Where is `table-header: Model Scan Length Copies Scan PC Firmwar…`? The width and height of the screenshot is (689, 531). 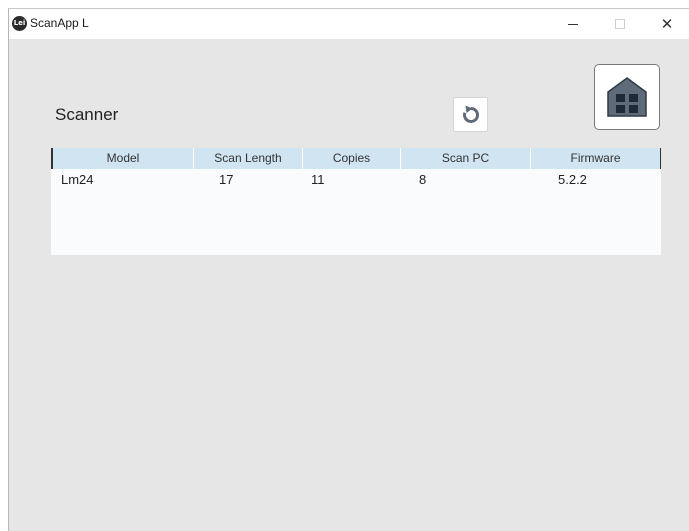 table-header: Model Scan Length Copies Scan PC Firmwar… is located at coordinates (356, 158).